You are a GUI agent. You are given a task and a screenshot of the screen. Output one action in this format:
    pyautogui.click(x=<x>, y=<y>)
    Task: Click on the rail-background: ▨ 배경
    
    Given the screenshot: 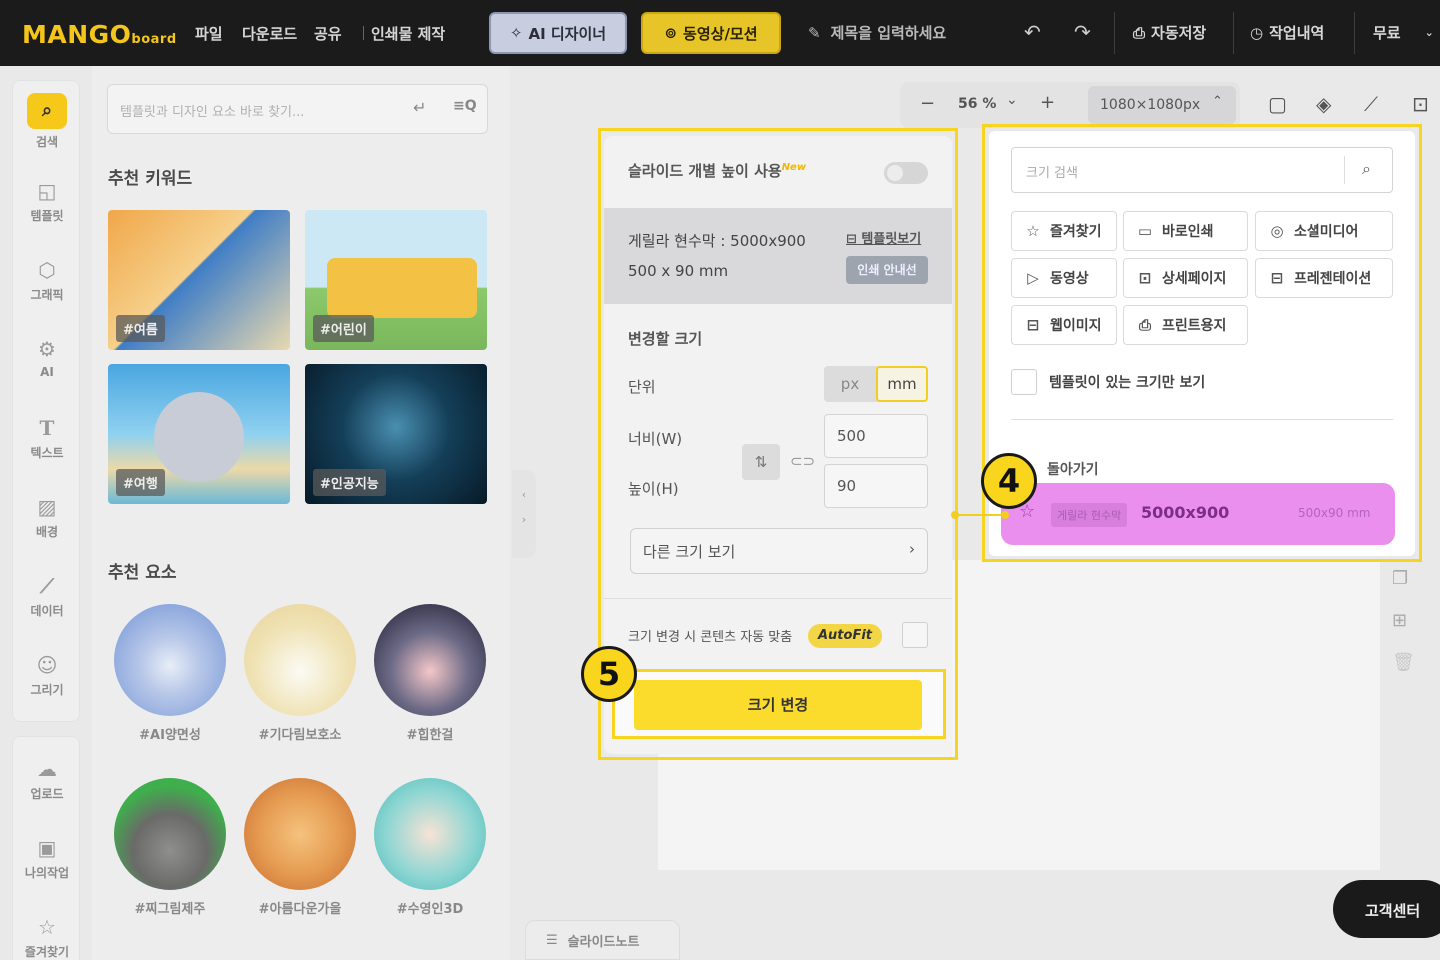 What is the action you would take?
    pyautogui.click(x=47, y=517)
    